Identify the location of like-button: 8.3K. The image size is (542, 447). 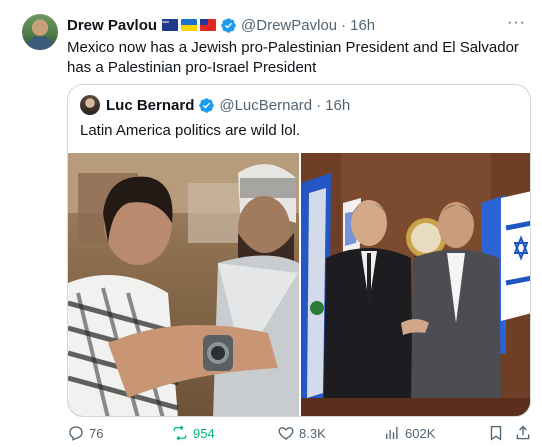
(301, 433).